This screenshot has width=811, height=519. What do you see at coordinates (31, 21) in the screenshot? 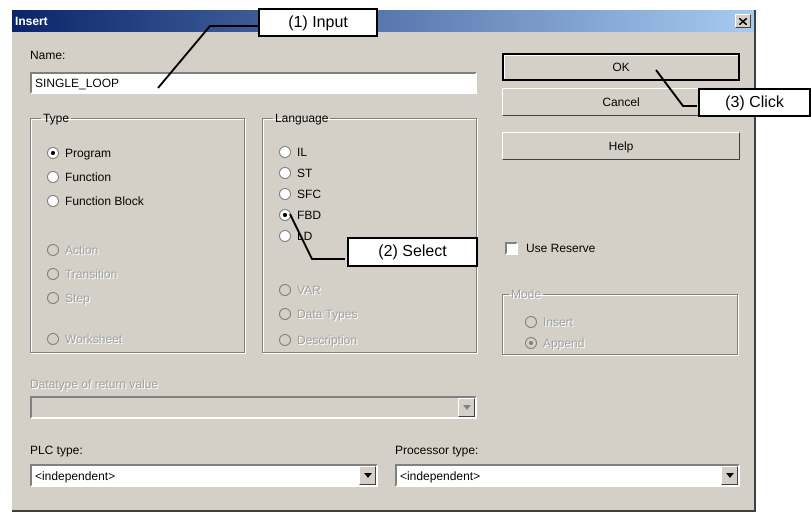
I see `window-title: Insert` at bounding box center [31, 21].